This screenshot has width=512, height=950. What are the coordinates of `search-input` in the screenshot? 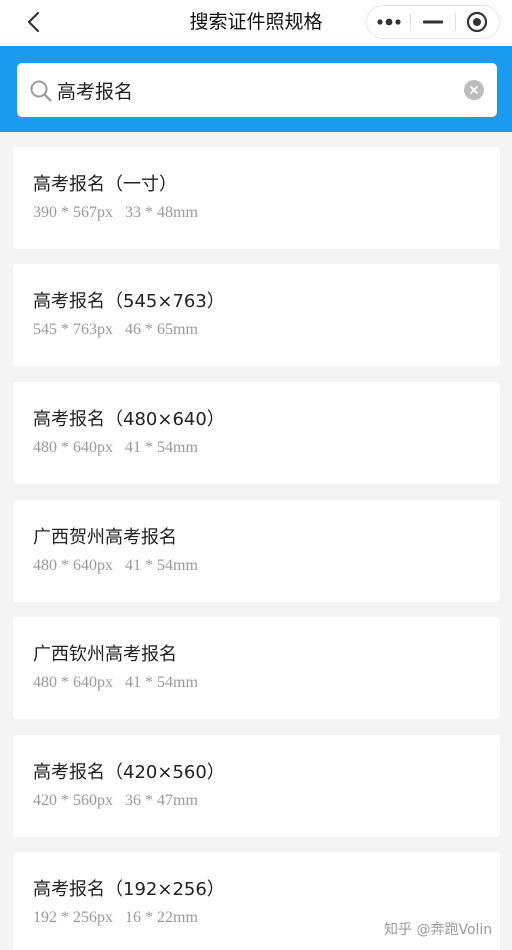 It's located at (257, 90).